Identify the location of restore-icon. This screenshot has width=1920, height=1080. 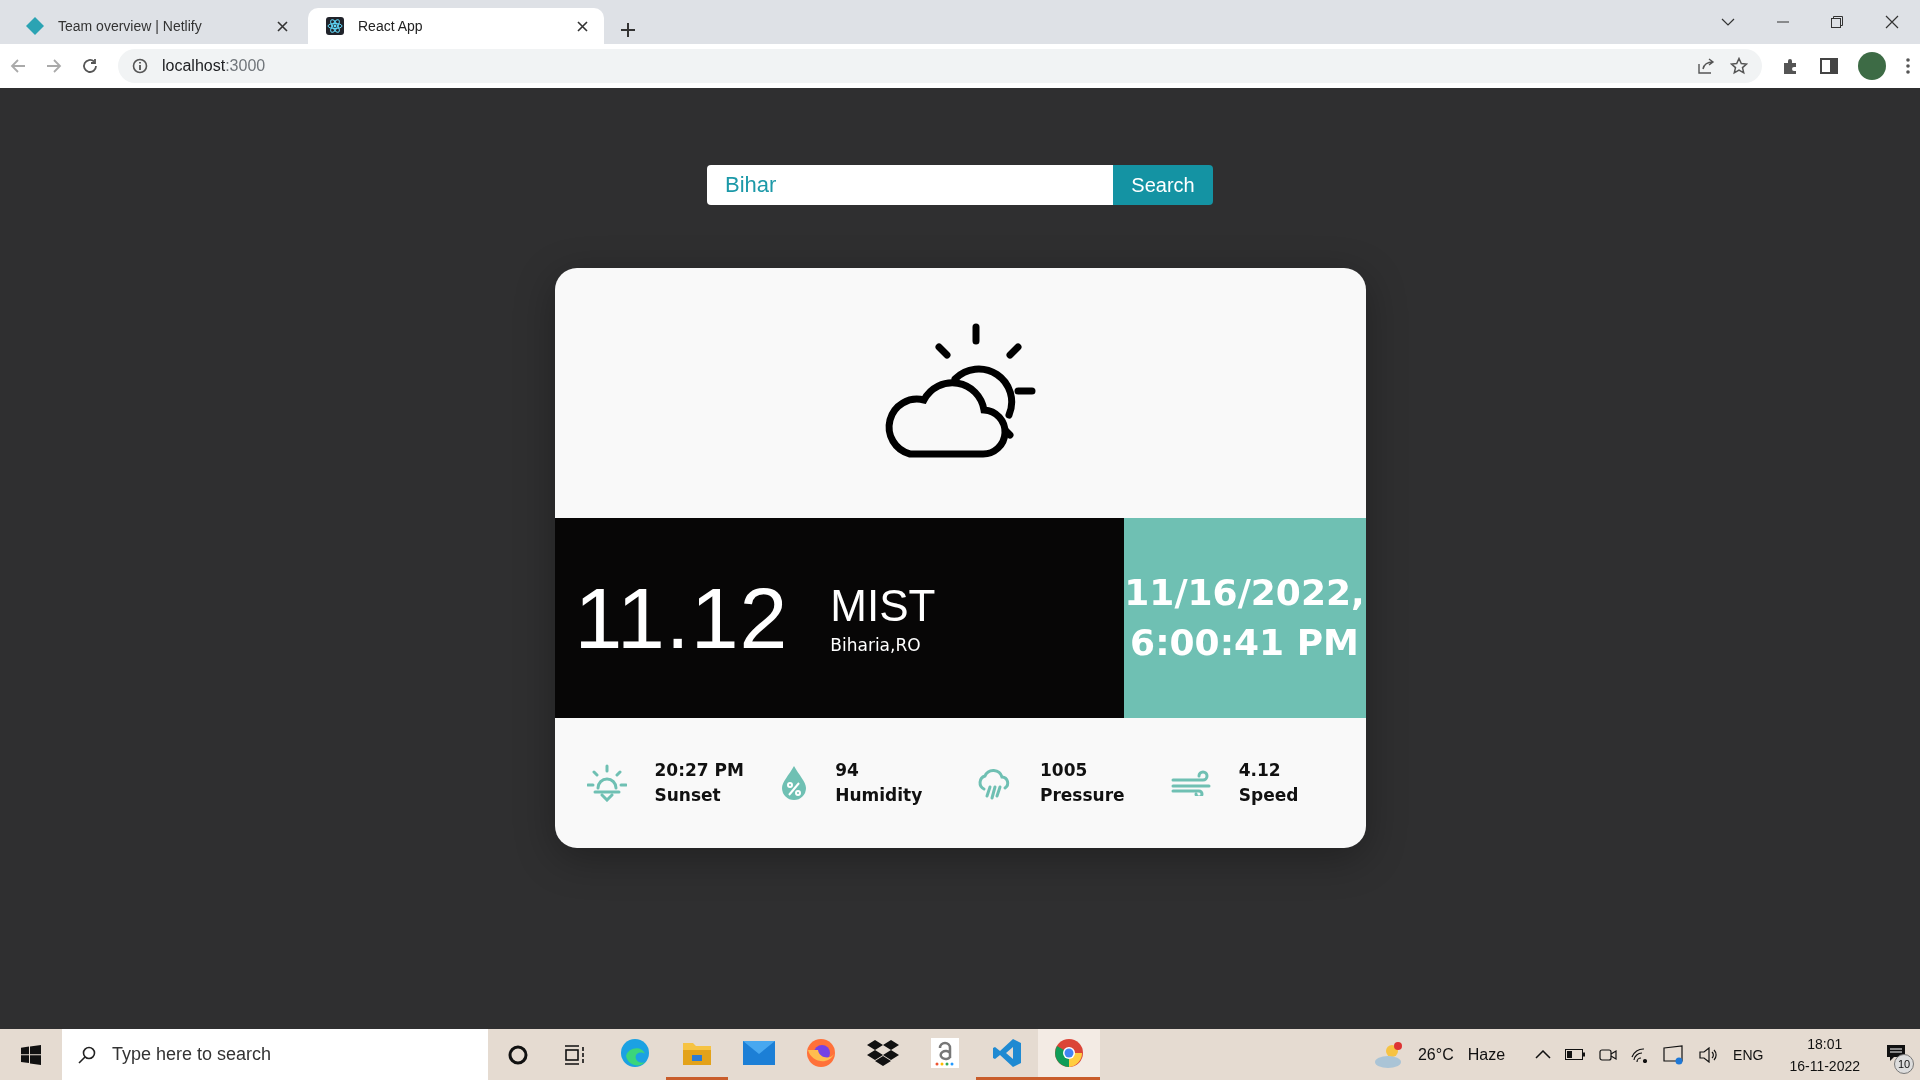
(1837, 22).